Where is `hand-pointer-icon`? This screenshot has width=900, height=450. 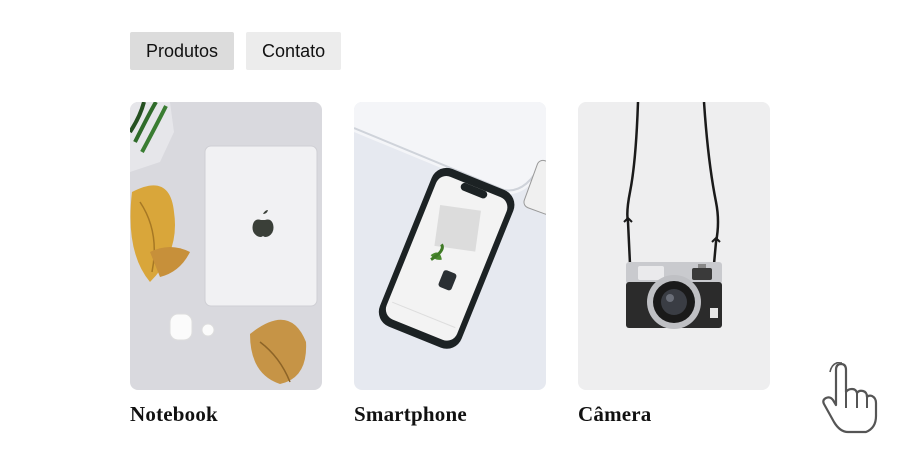 hand-pointer-icon is located at coordinates (848, 397).